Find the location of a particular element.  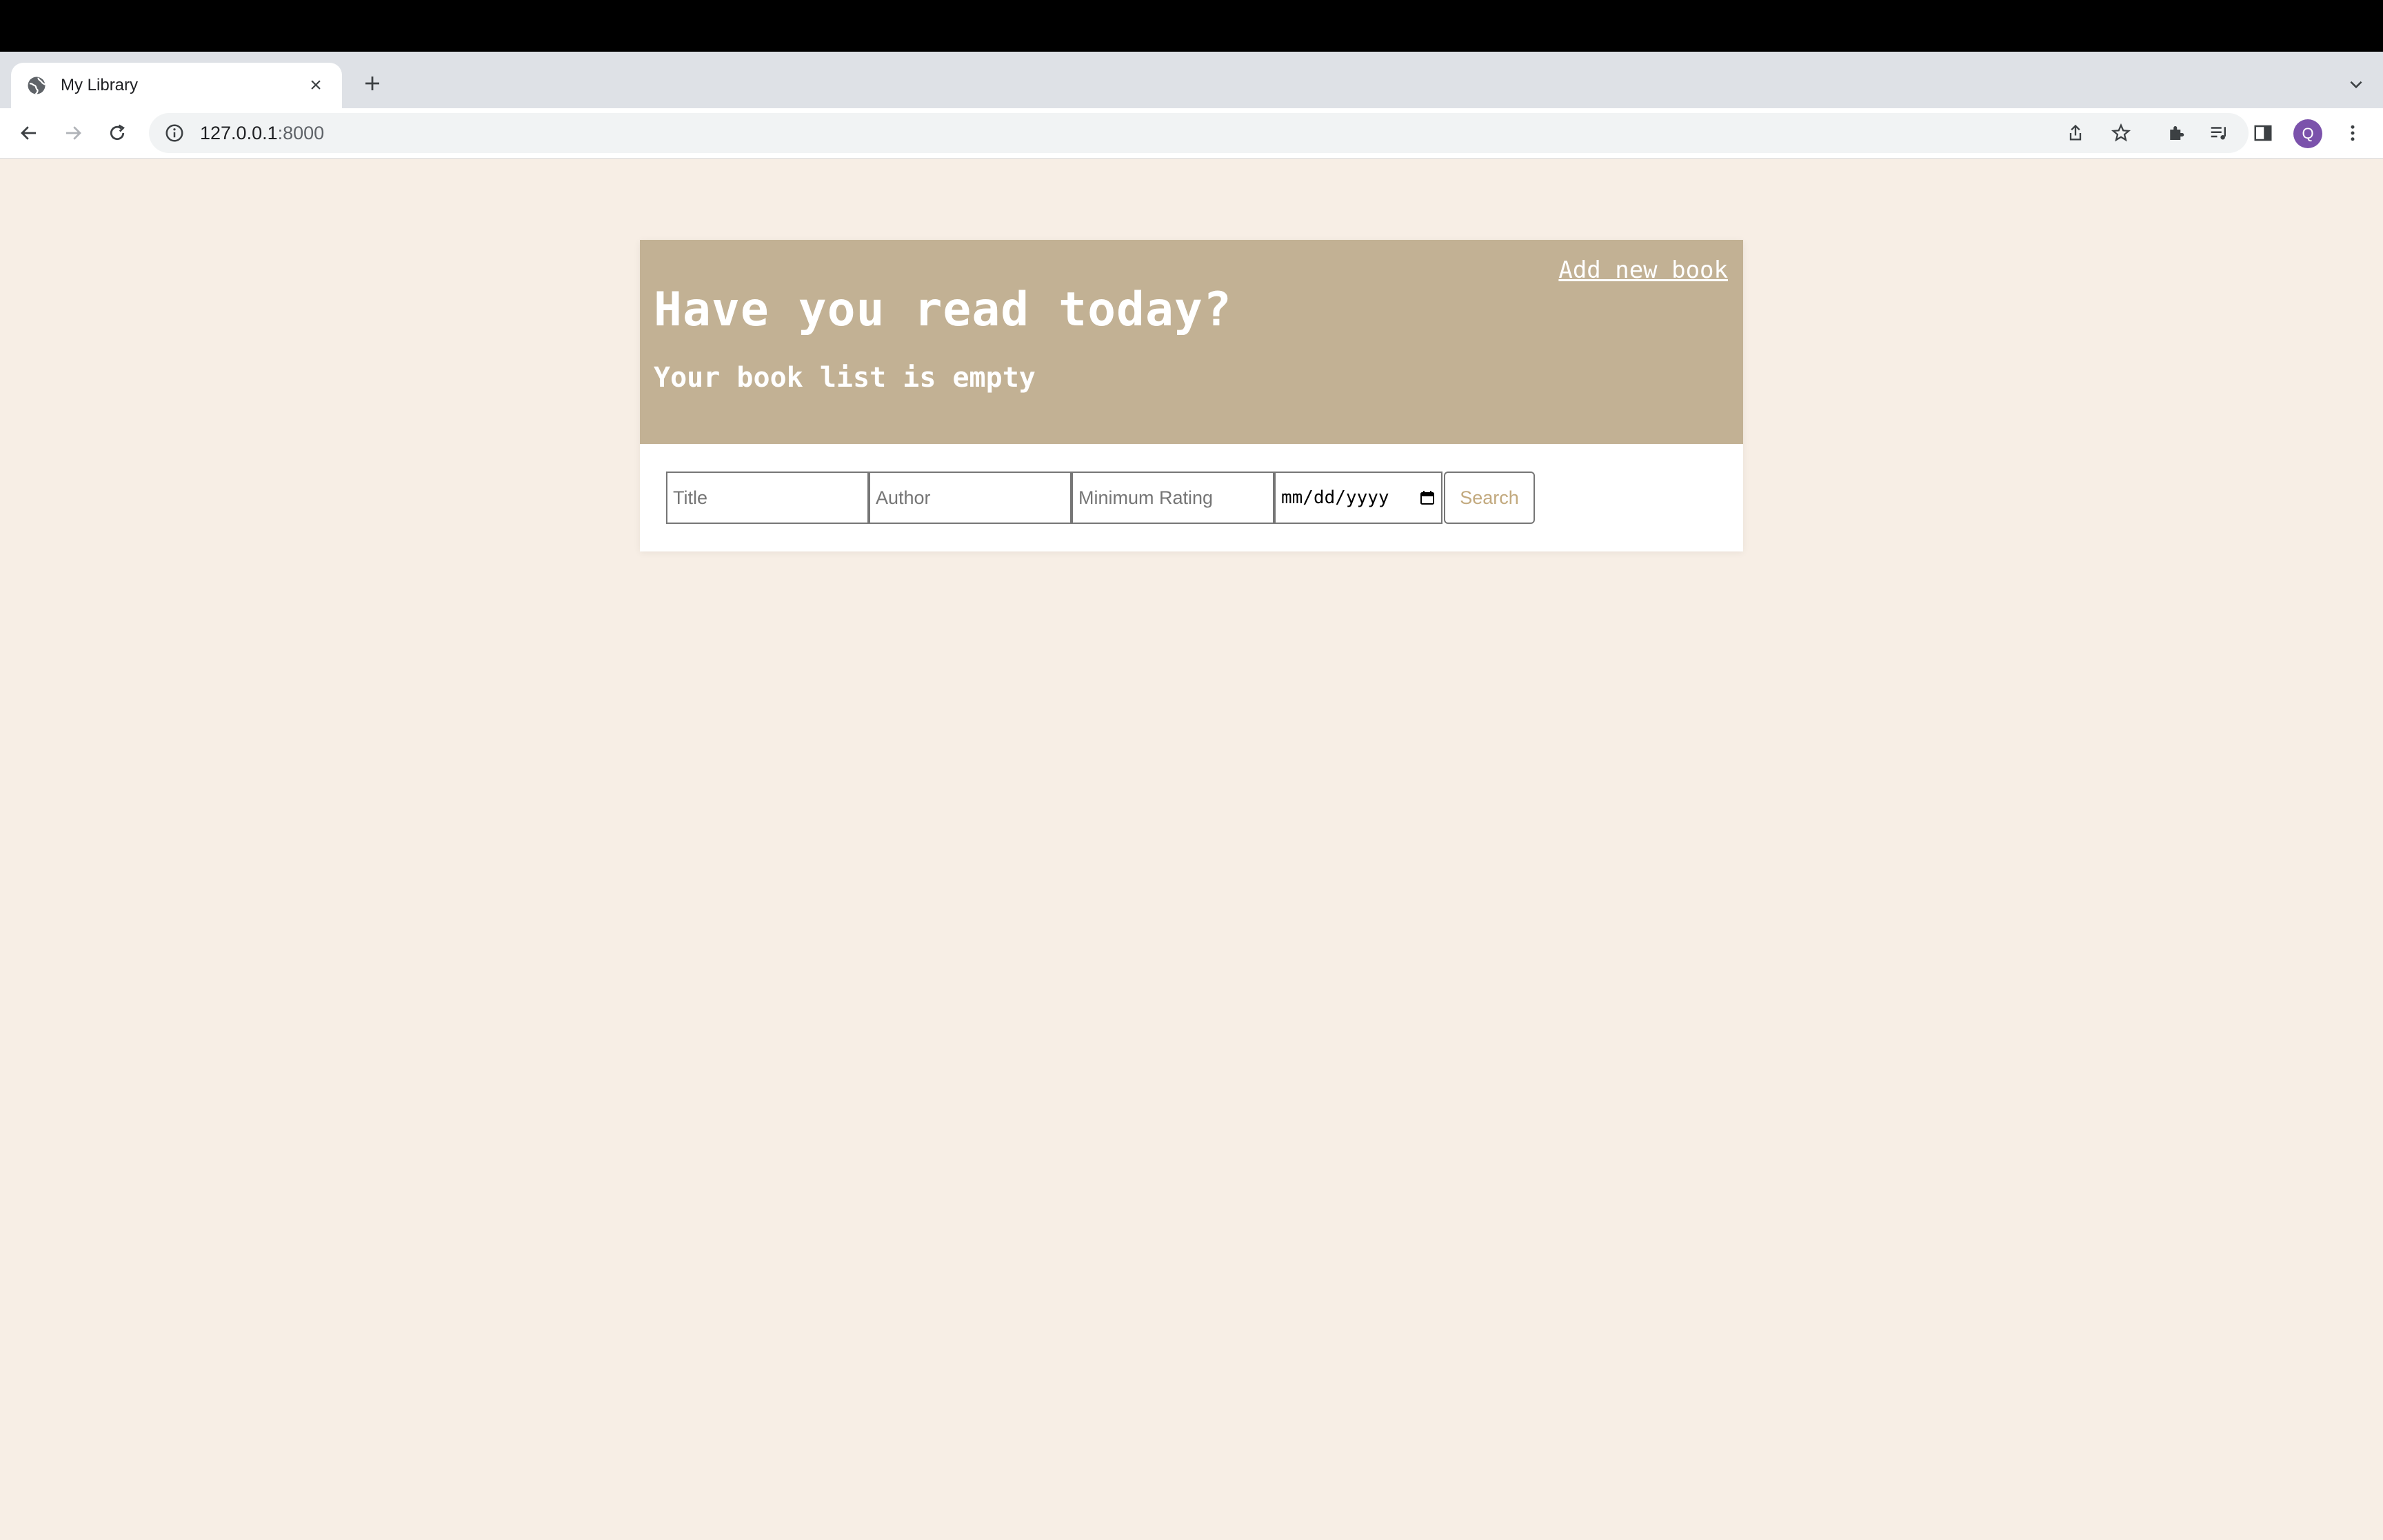

search-button: Search is located at coordinates (1489, 498).